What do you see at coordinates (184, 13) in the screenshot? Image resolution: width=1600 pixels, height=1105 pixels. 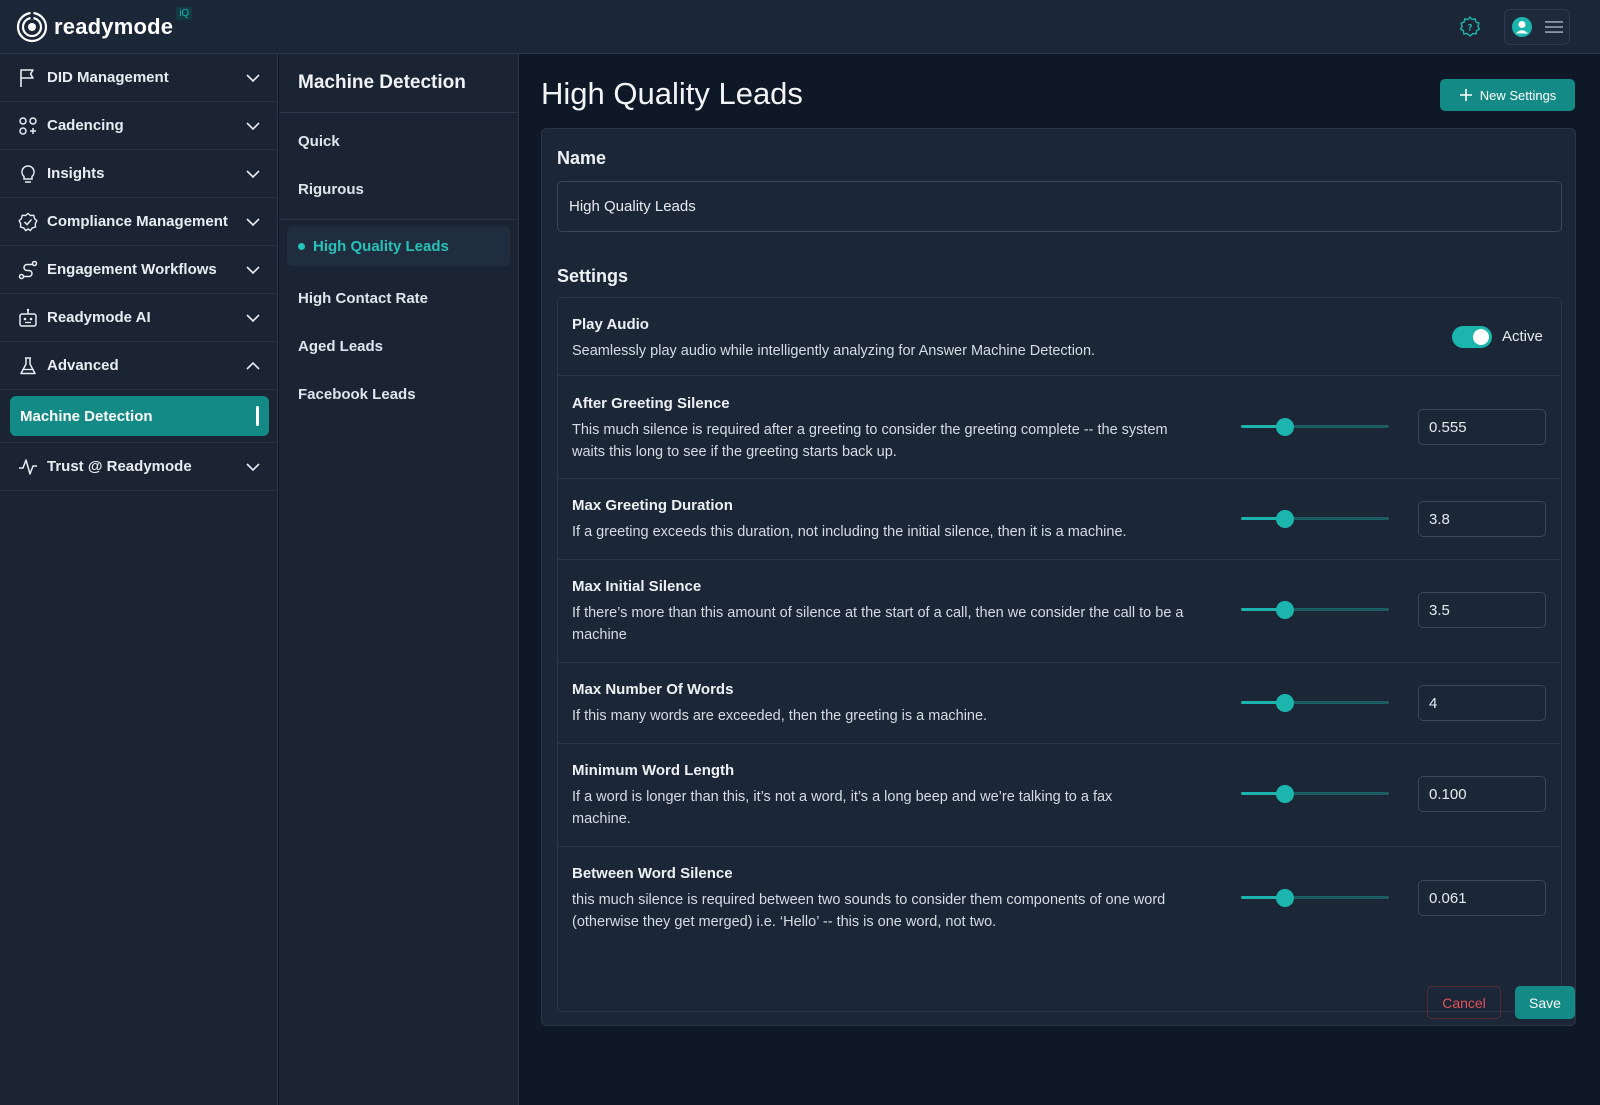 I see `logo-badge: iQ` at bounding box center [184, 13].